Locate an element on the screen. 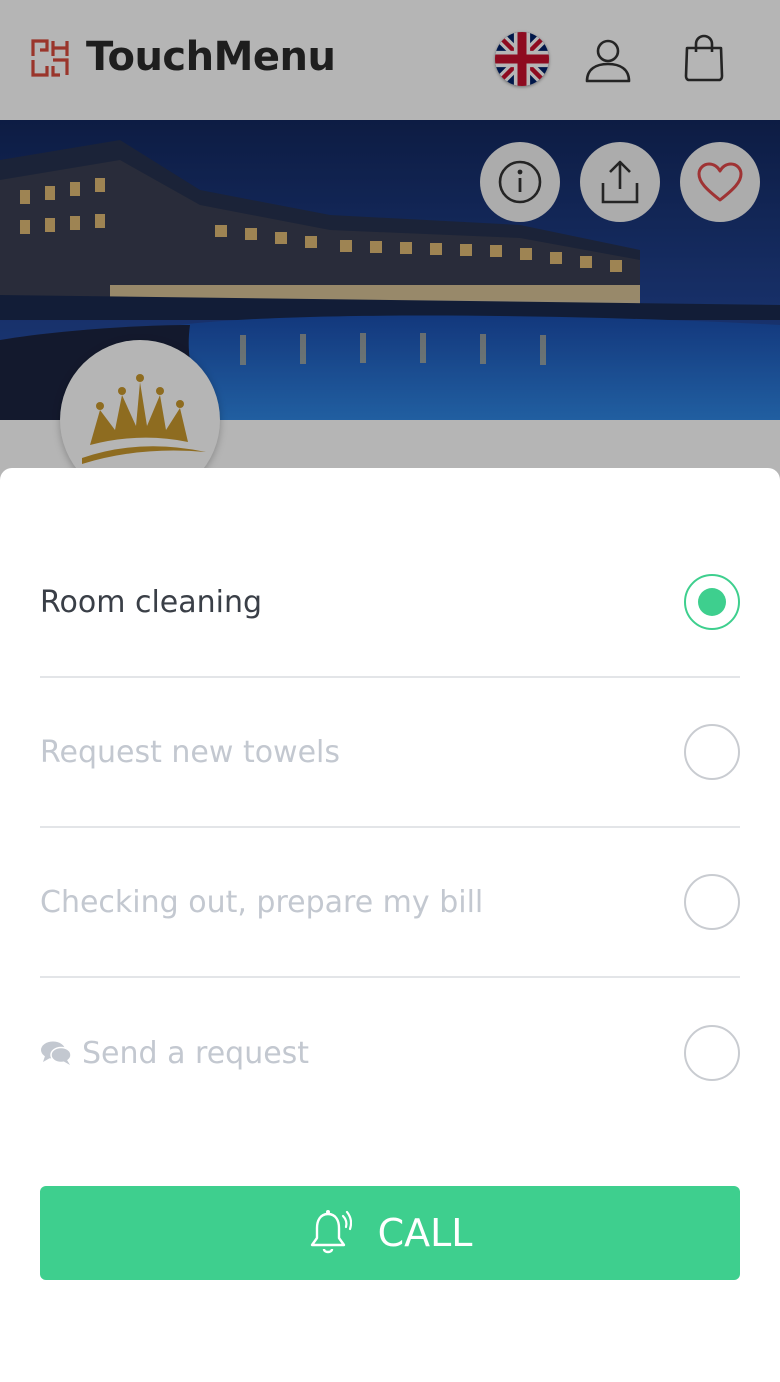  call-button-label: CALL is located at coordinates (425, 1233).